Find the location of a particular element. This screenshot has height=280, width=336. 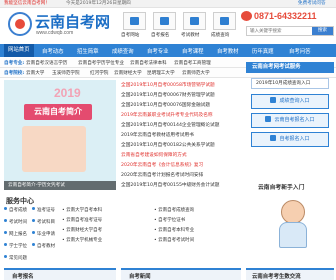

service-center-title: 服务中心 is located at coordinates (20, 201).